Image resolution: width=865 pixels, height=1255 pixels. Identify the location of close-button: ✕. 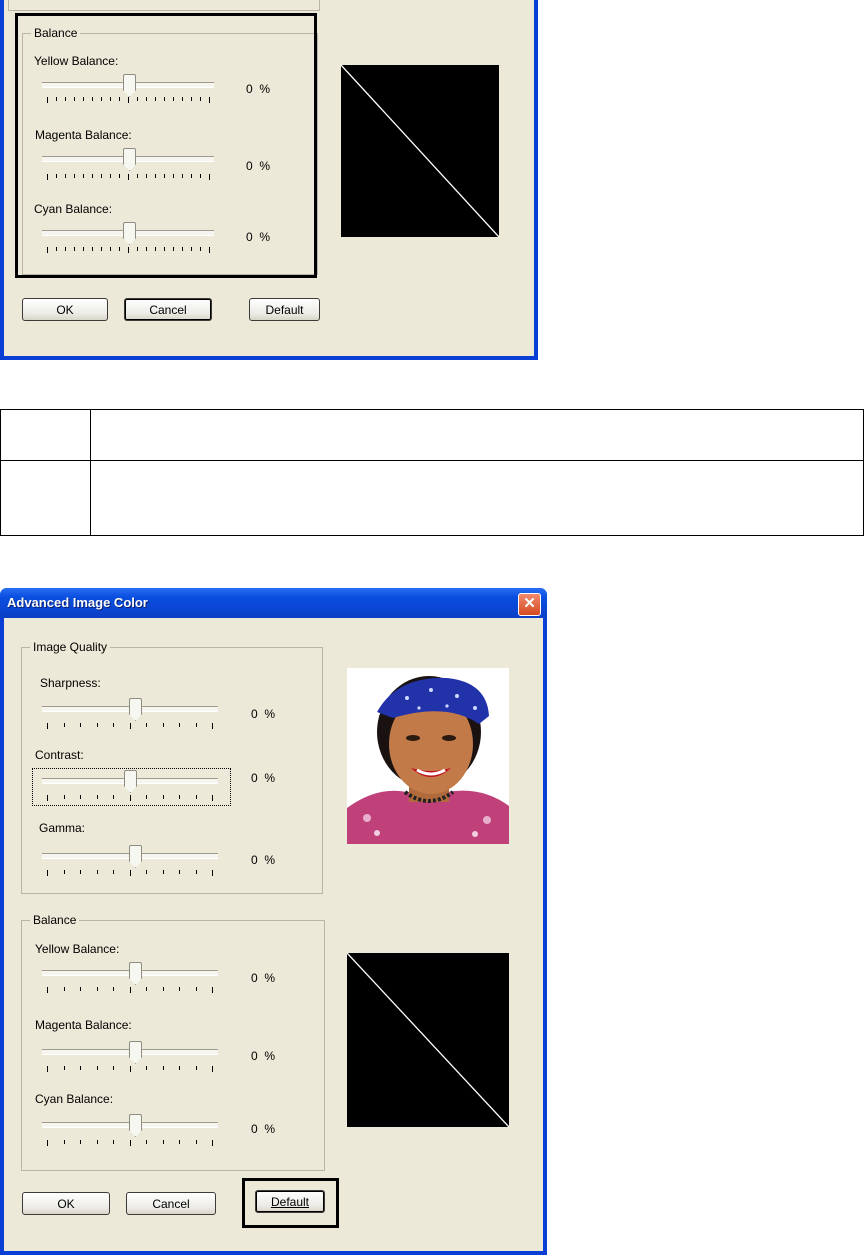
(529, 604).